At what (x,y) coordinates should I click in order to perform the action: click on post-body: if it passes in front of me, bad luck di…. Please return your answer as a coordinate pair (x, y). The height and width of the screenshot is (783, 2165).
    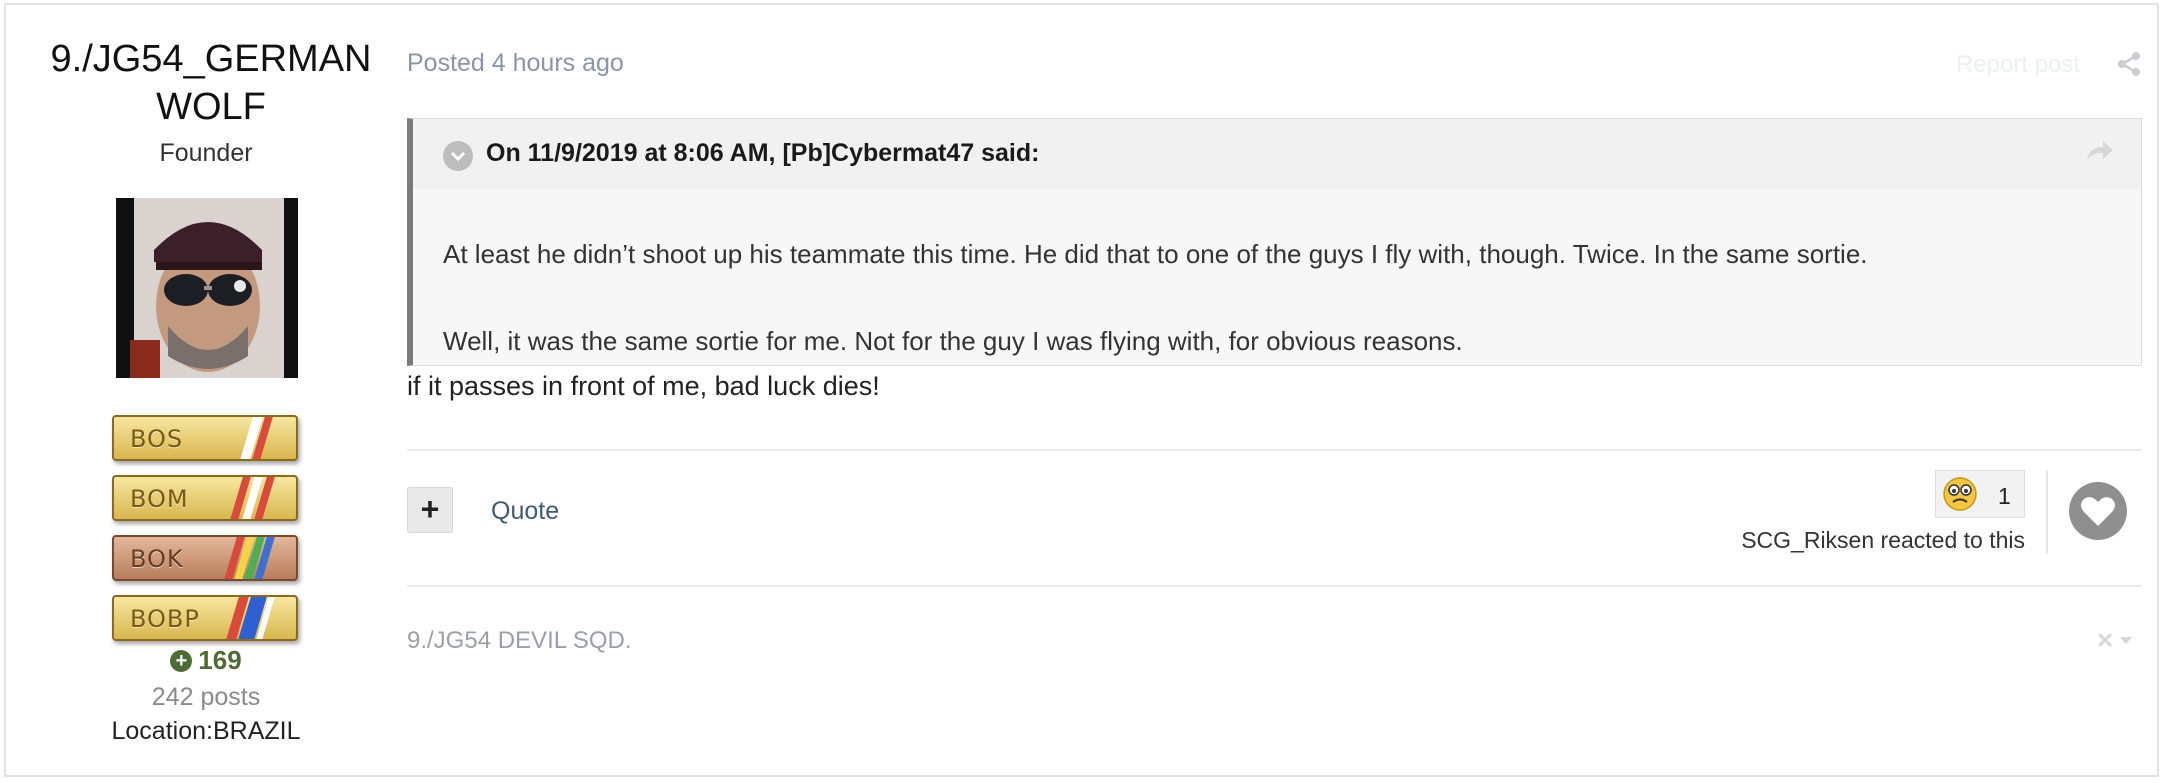
    Looking at the image, I should click on (643, 386).